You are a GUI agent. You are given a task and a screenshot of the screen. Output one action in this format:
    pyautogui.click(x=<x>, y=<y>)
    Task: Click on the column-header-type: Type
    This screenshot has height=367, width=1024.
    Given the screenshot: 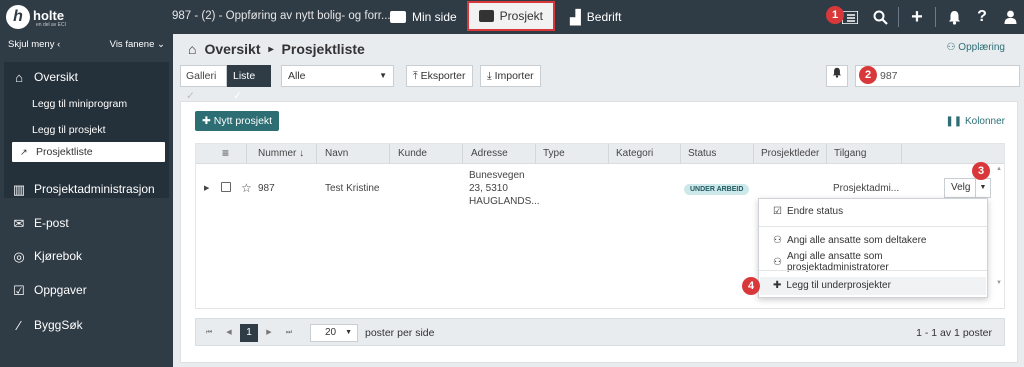 What is the action you would take?
    pyautogui.click(x=554, y=153)
    